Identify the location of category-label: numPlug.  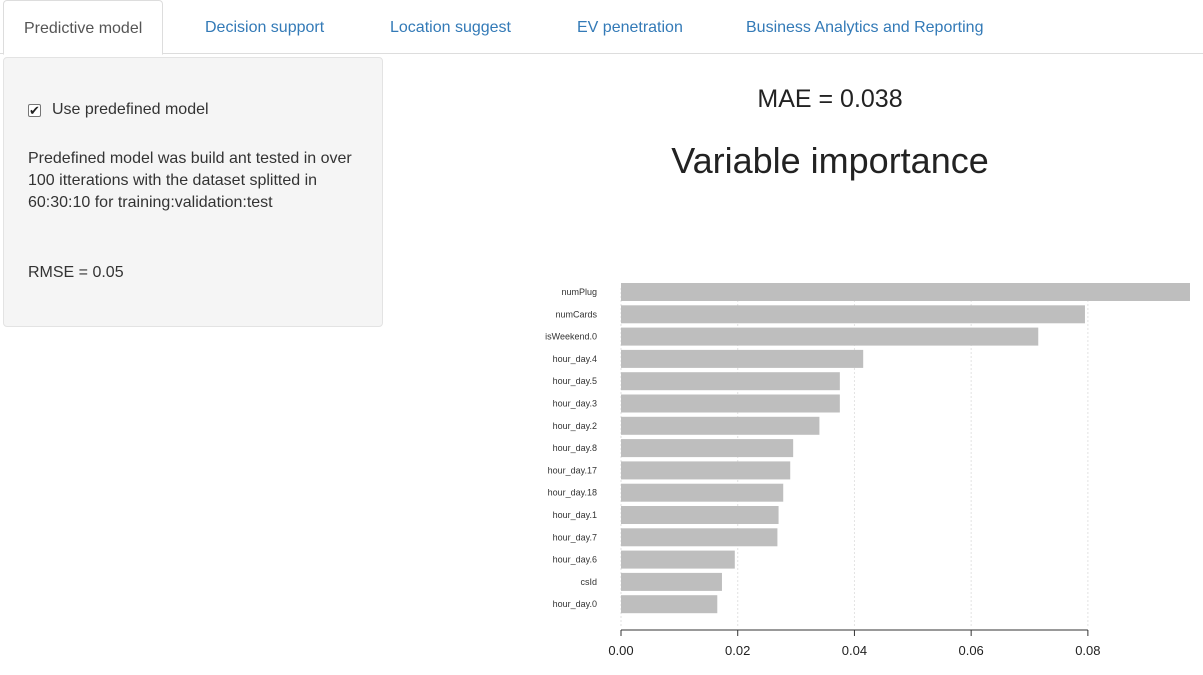
(579, 292).